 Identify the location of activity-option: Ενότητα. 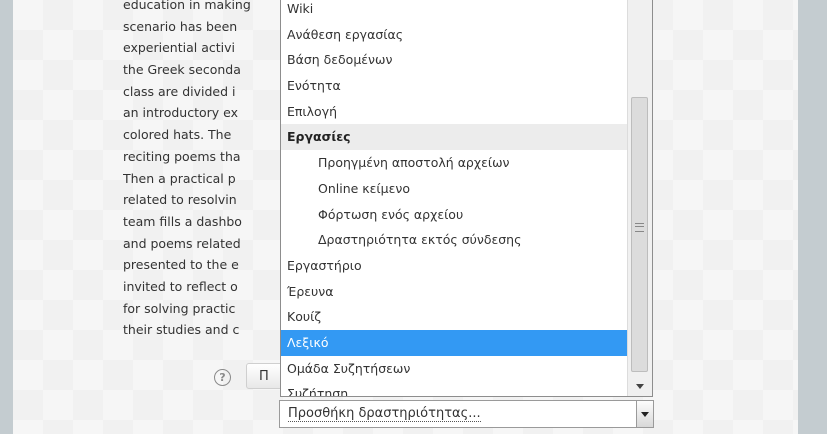
(454, 86).